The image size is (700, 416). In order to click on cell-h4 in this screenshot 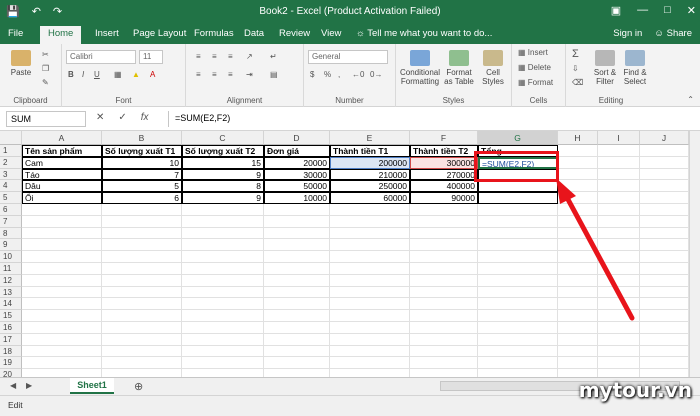, I will do `click(578, 186)`.